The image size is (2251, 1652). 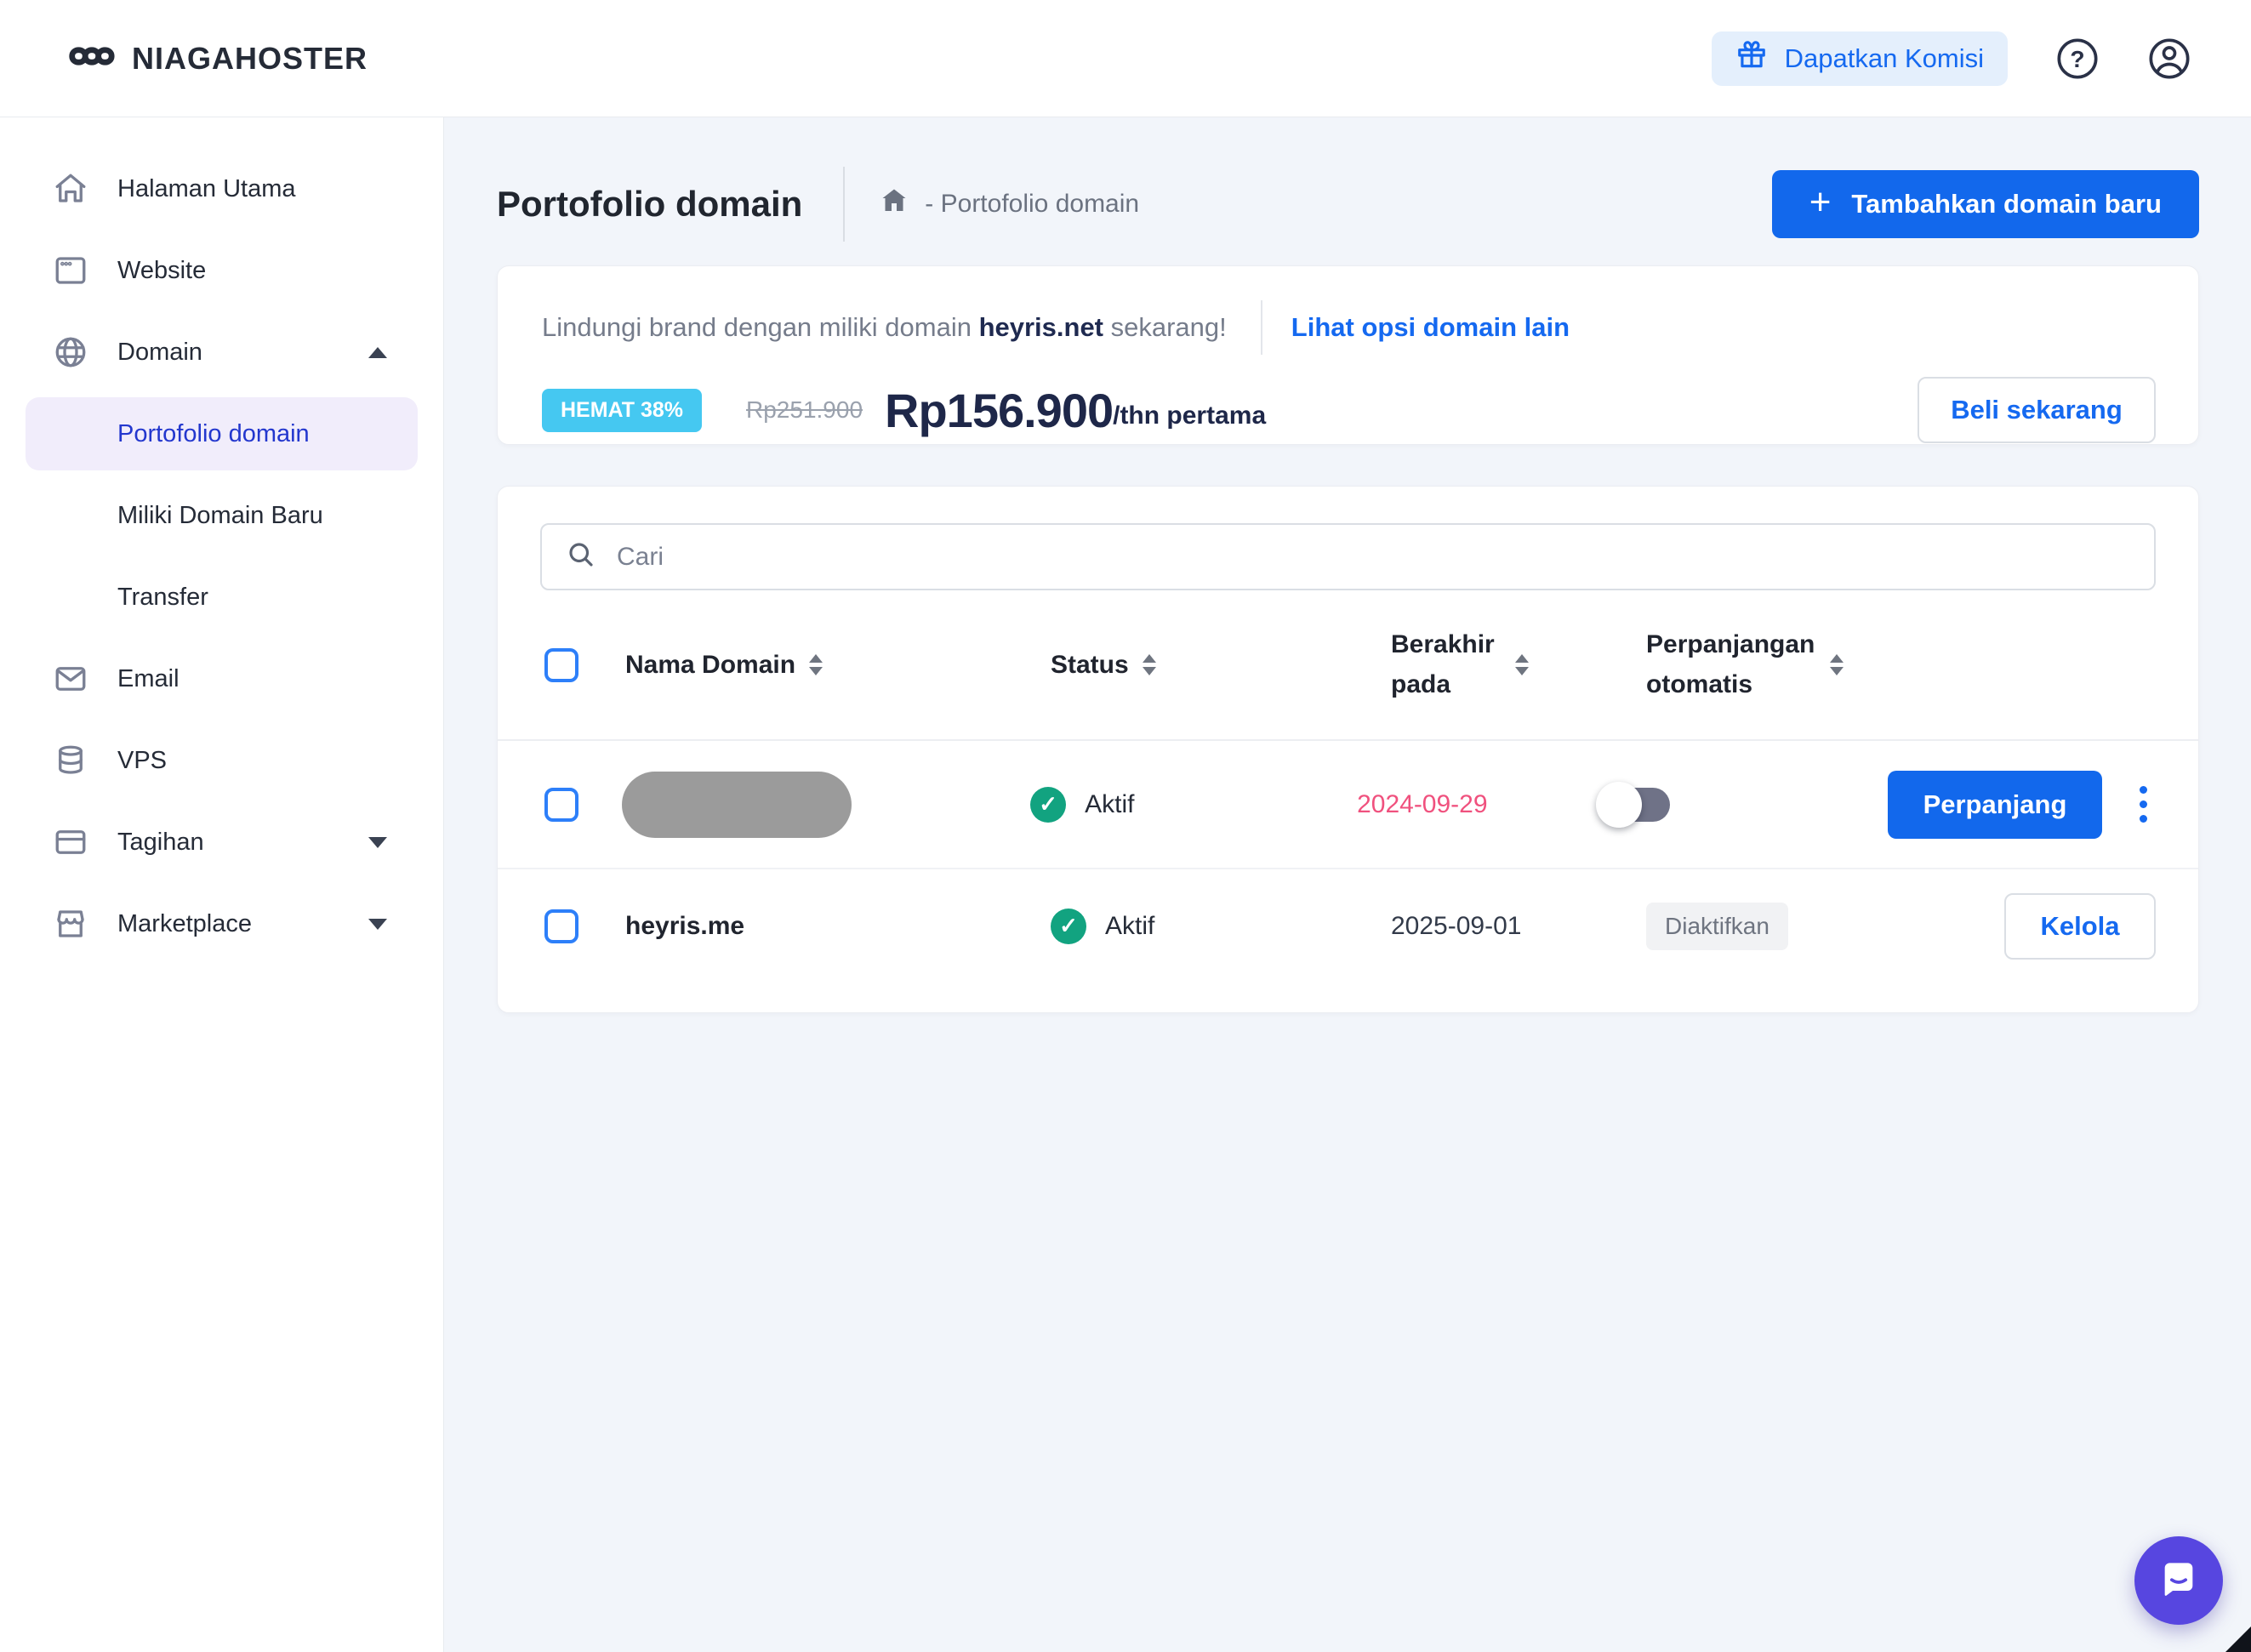 I want to click on search-icon, so click(x=581, y=556).